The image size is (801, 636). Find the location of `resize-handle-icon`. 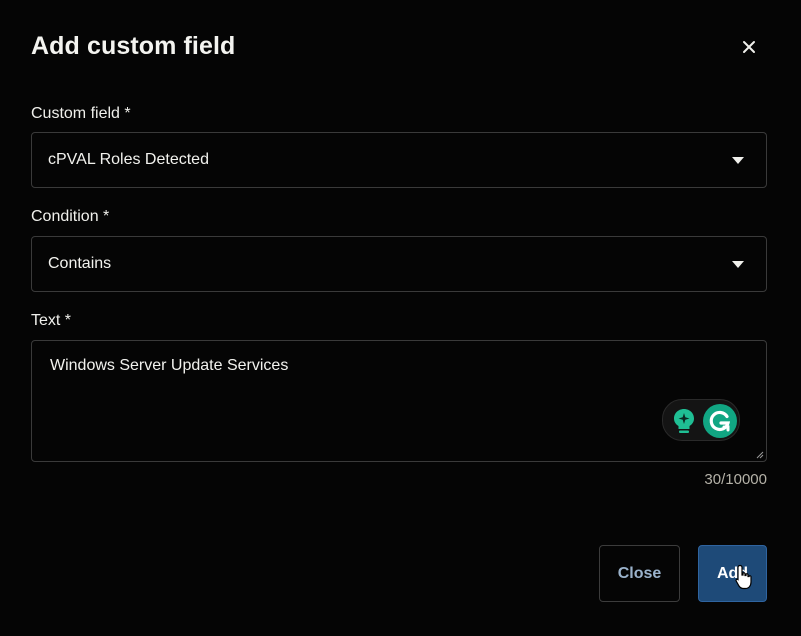

resize-handle-icon is located at coordinates (760, 455).